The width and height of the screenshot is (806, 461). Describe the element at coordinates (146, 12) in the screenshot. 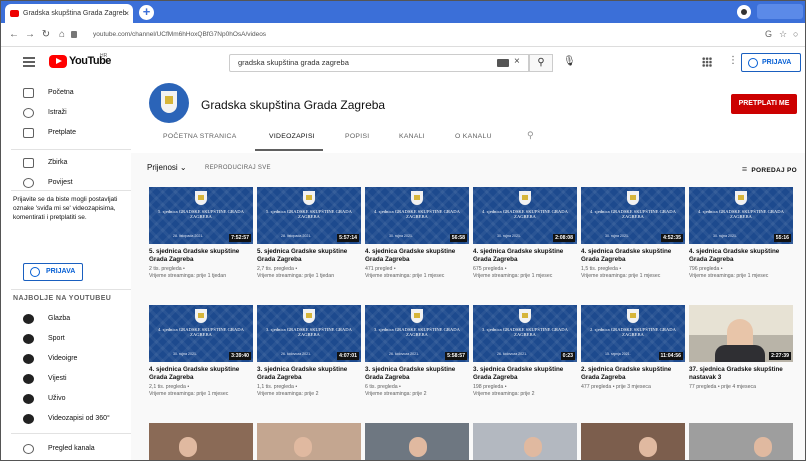

I see `new-tab-button: +` at that location.